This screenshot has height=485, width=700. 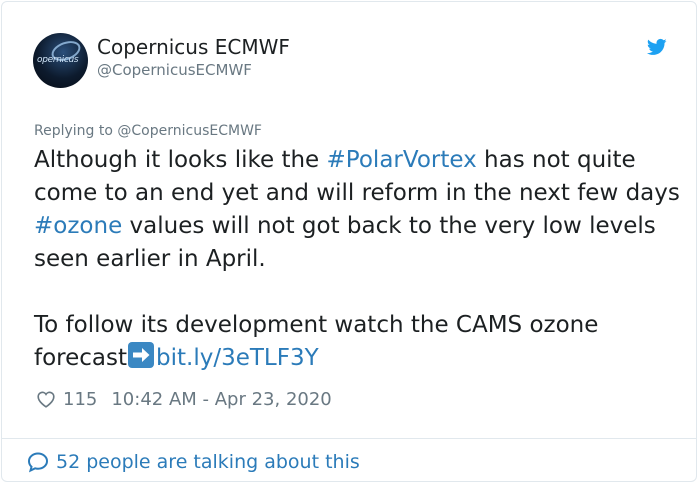 I want to click on divider, so click(x=349, y=438).